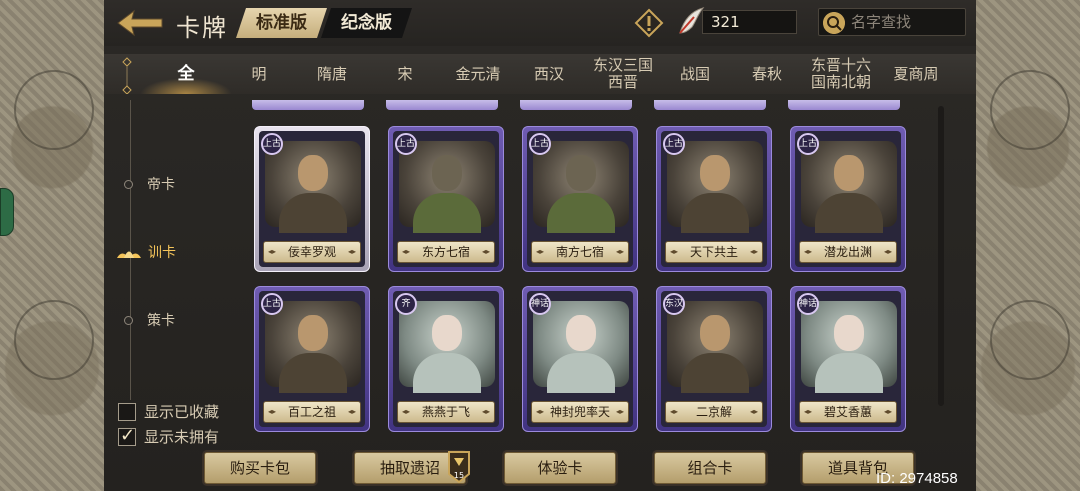 The width and height of the screenshot is (1080, 491). Describe the element at coordinates (161, 185) in the screenshot. I see `category-label: 帝卡` at that location.